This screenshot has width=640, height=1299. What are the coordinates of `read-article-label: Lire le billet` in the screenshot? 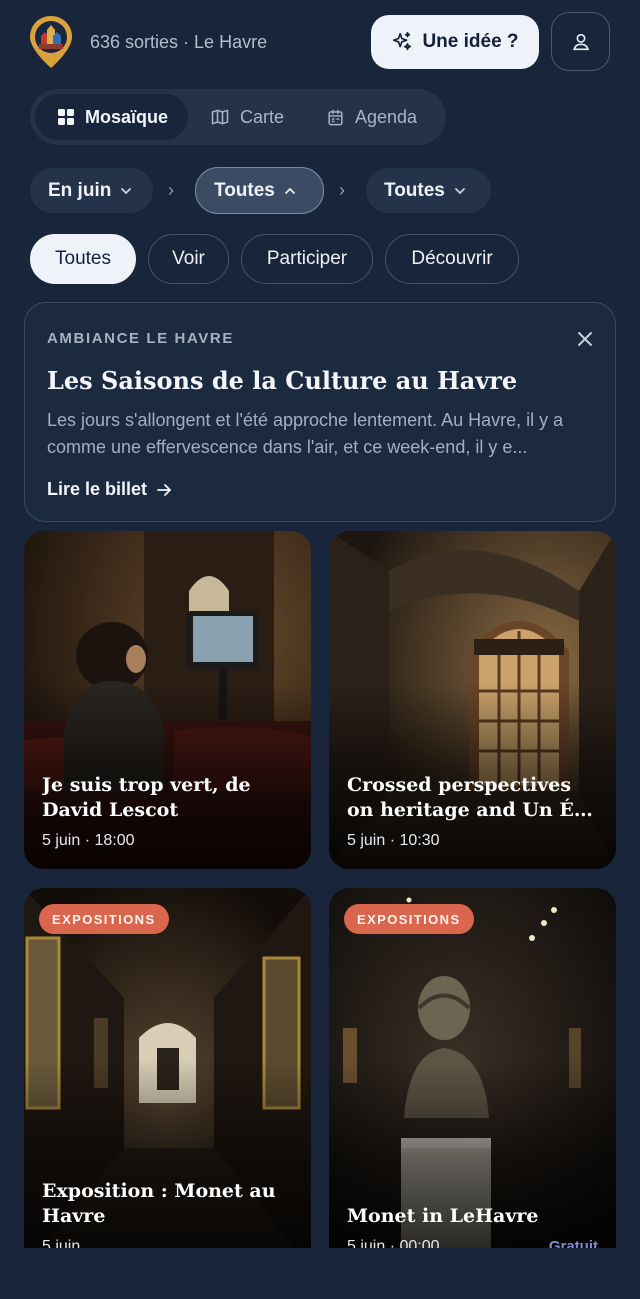 It's located at (97, 489).